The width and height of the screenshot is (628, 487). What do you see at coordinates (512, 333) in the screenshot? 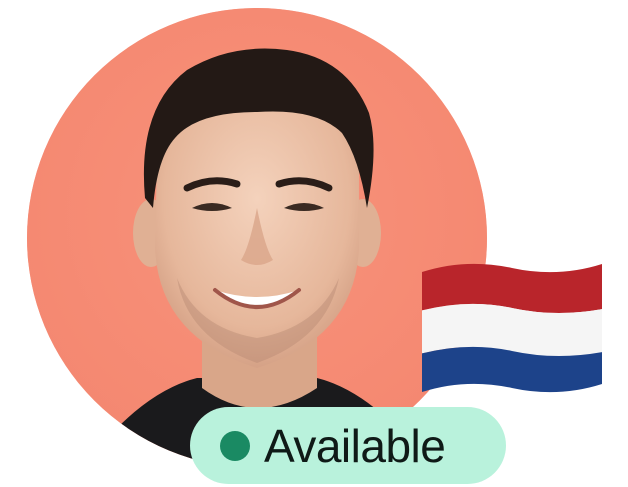
I see `netherlands-flag-icon` at bounding box center [512, 333].